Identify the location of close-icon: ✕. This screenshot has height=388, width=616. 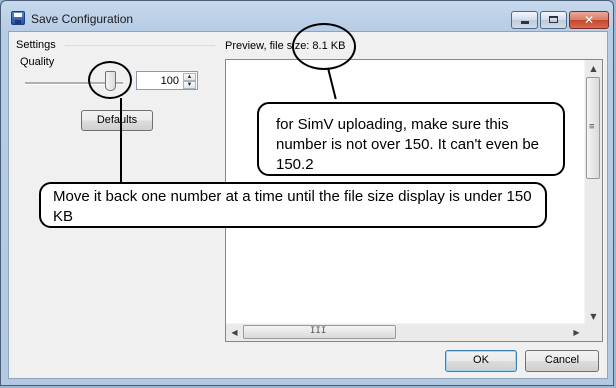
(589, 20).